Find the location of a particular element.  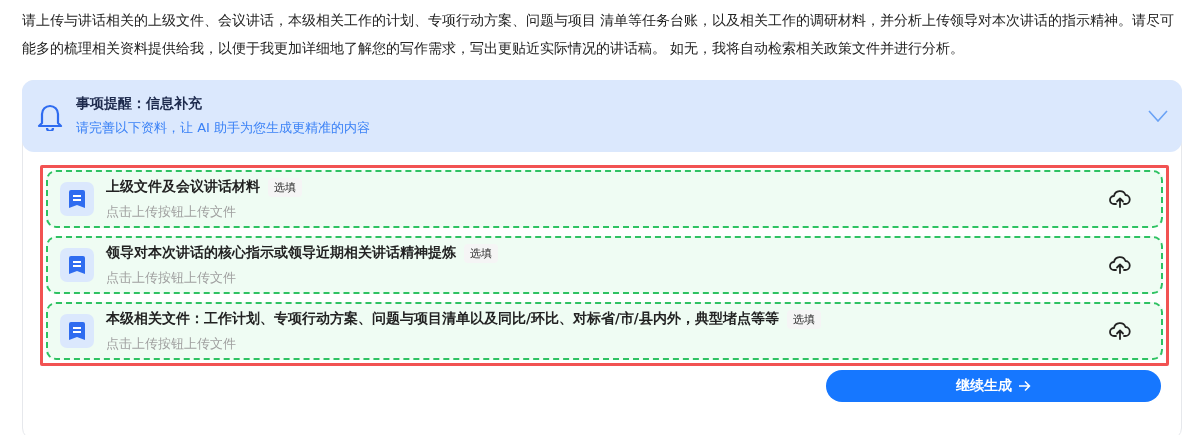

notice-subtitle: 请完善以下资料，让 AI 助手为您生成更精准的内容 is located at coordinates (223, 128).